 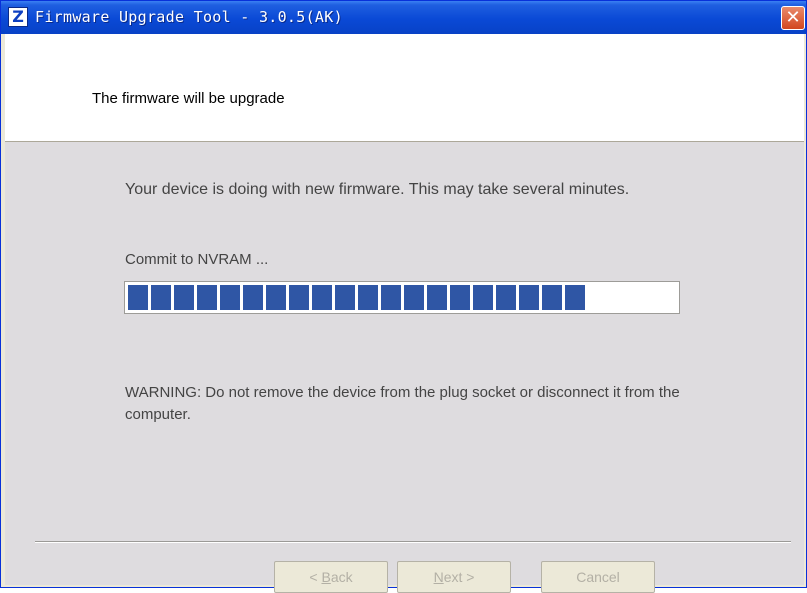 I want to click on close-button: ✕, so click(x=793, y=18).